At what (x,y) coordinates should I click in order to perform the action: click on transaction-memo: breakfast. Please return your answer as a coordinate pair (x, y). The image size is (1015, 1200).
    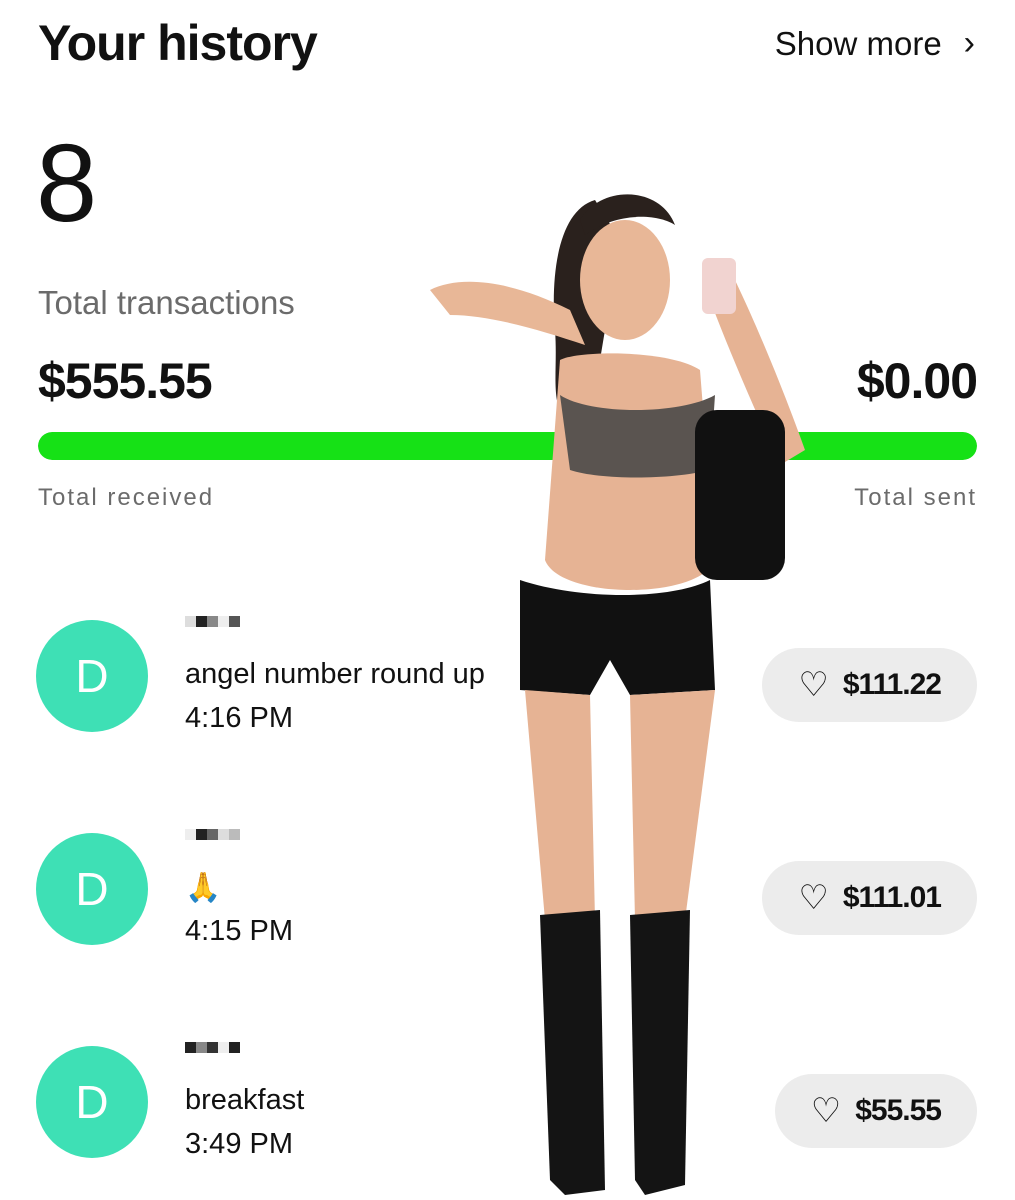
    Looking at the image, I should click on (245, 1100).